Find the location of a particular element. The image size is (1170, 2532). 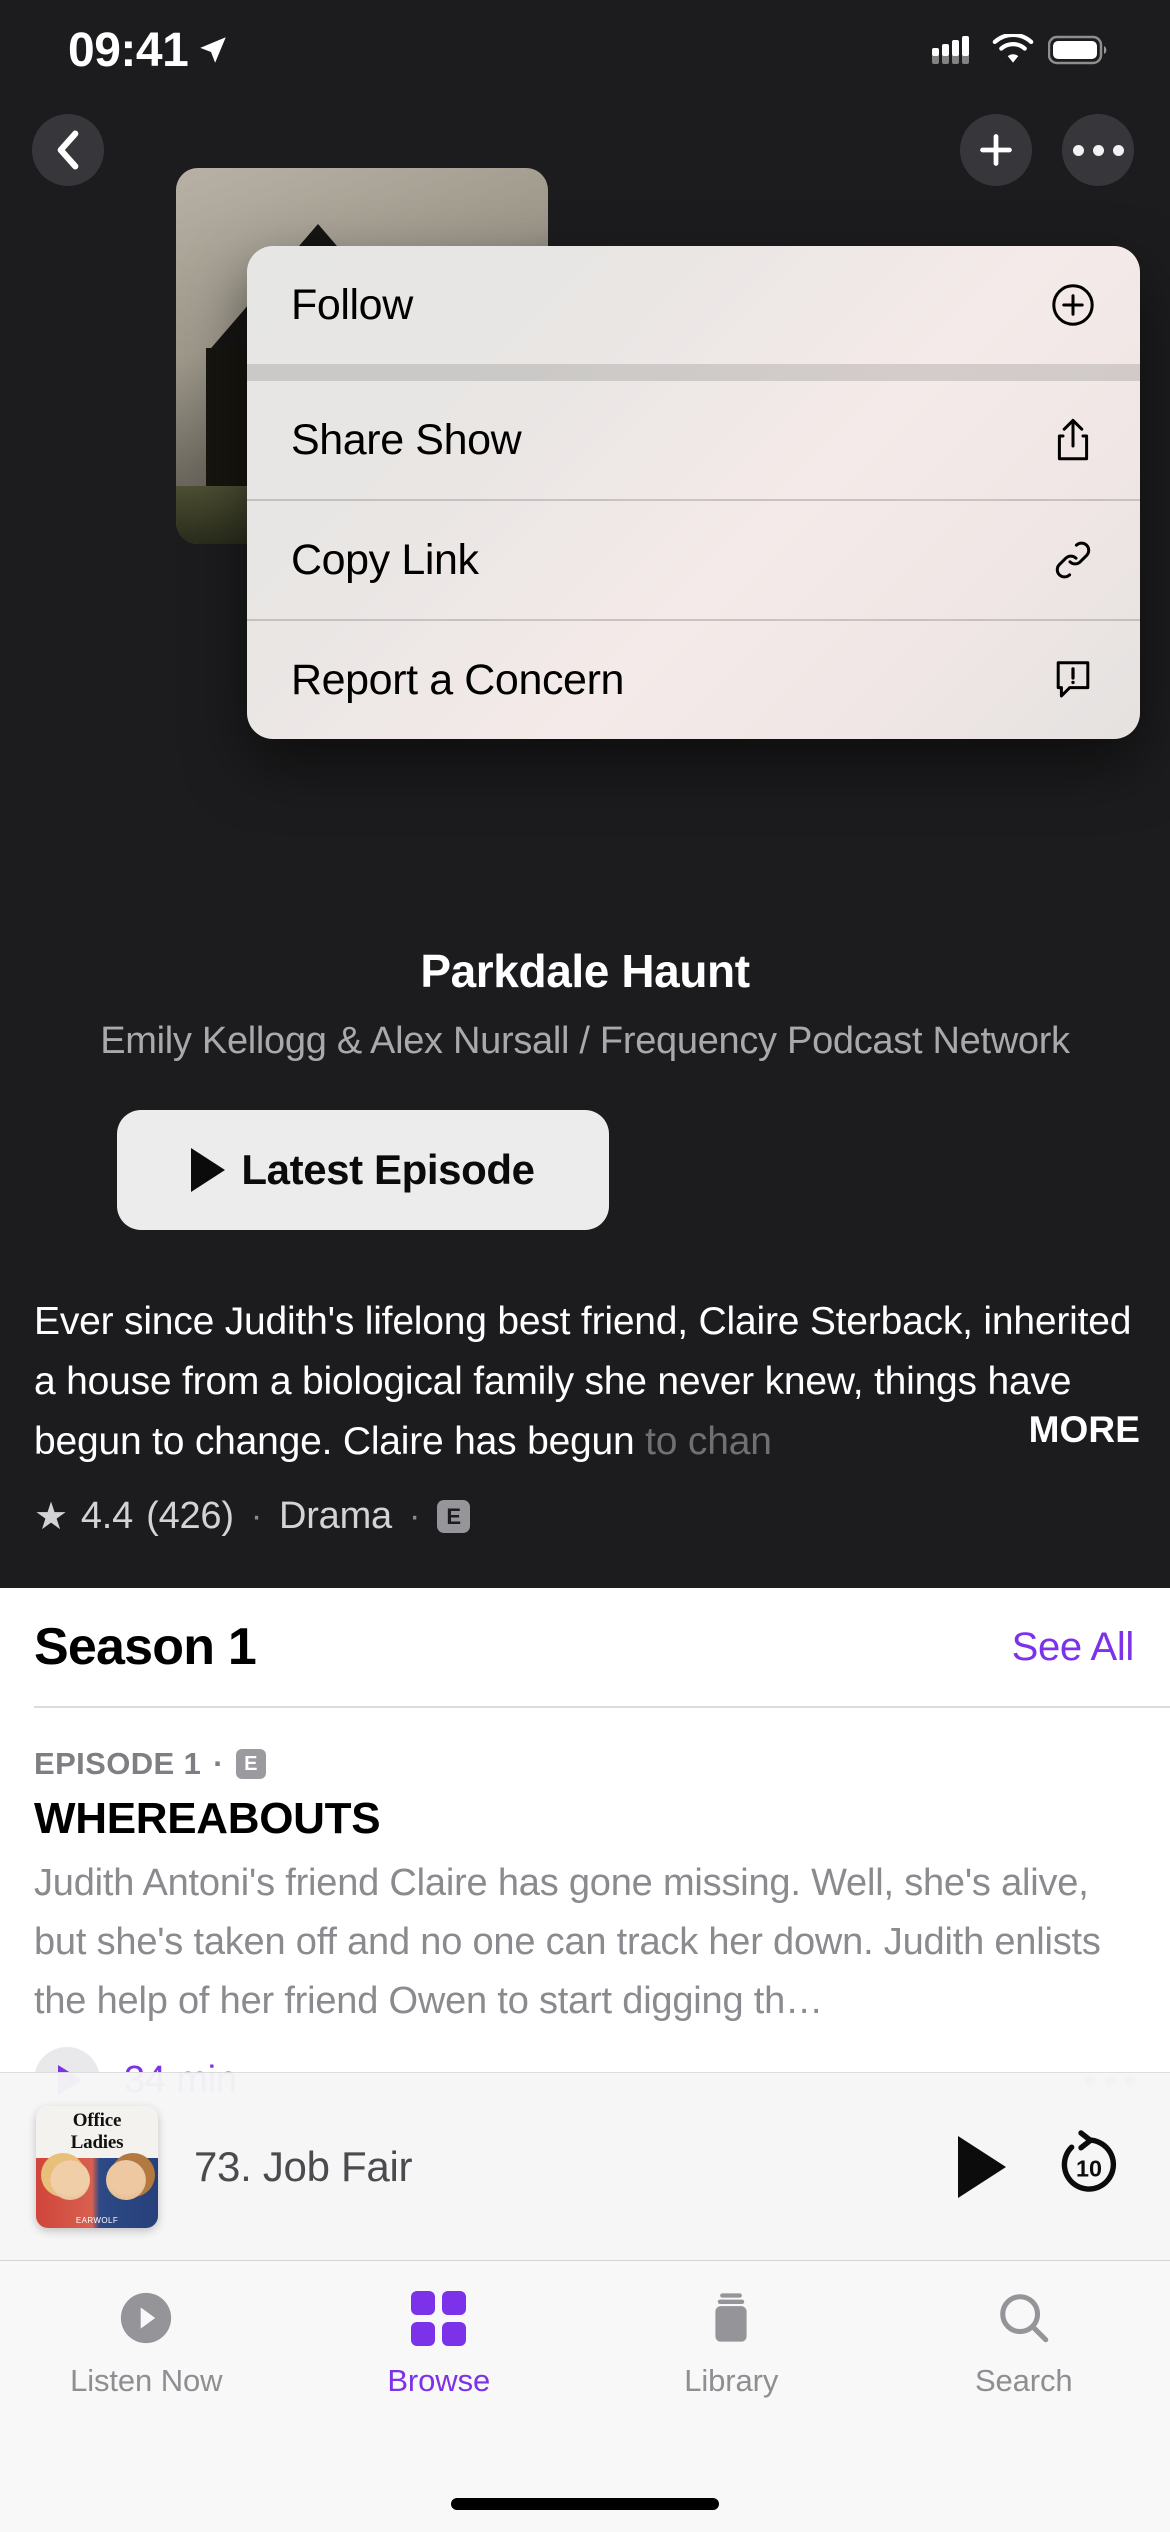

tab-library: Library is located at coordinates (731, 2343).